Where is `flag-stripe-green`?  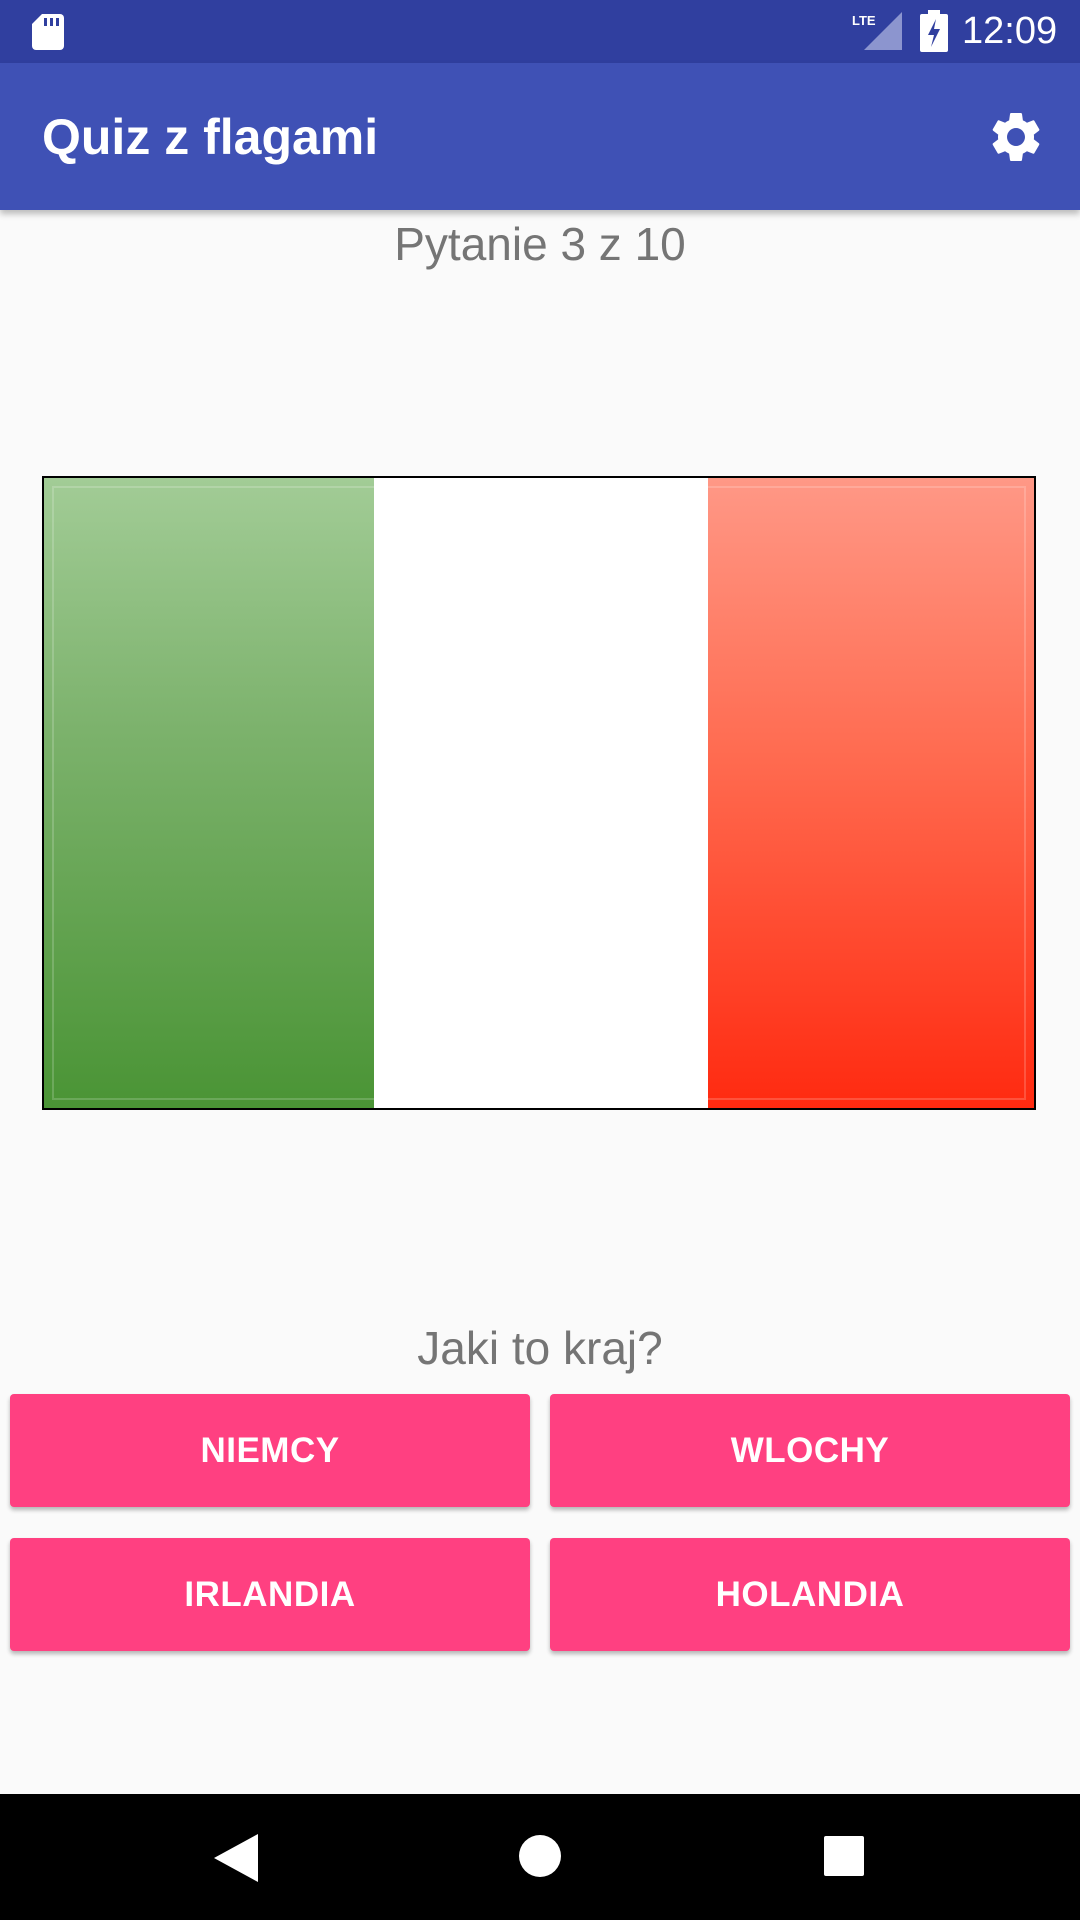
flag-stripe-green is located at coordinates (209, 793).